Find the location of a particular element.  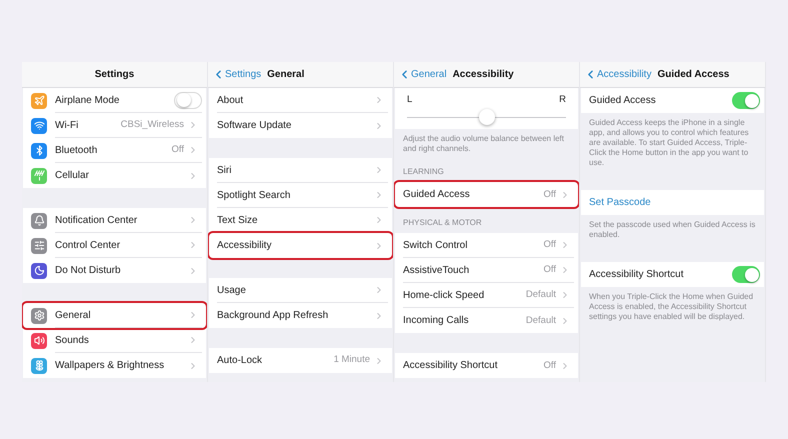

settings-row: Software Update is located at coordinates (300, 125).